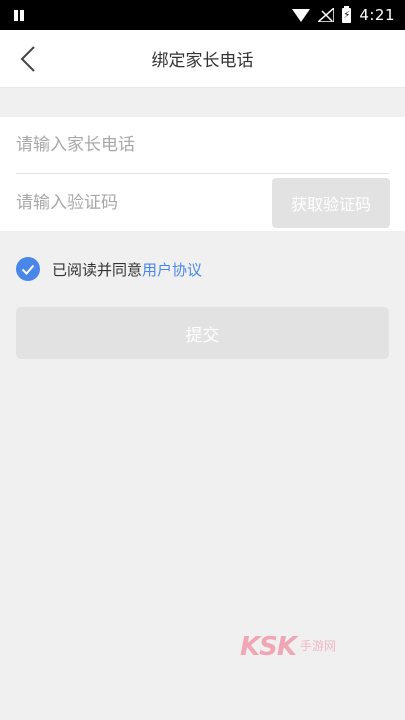  I want to click on watermark-logo: KSK 手游网, so click(288, 647).